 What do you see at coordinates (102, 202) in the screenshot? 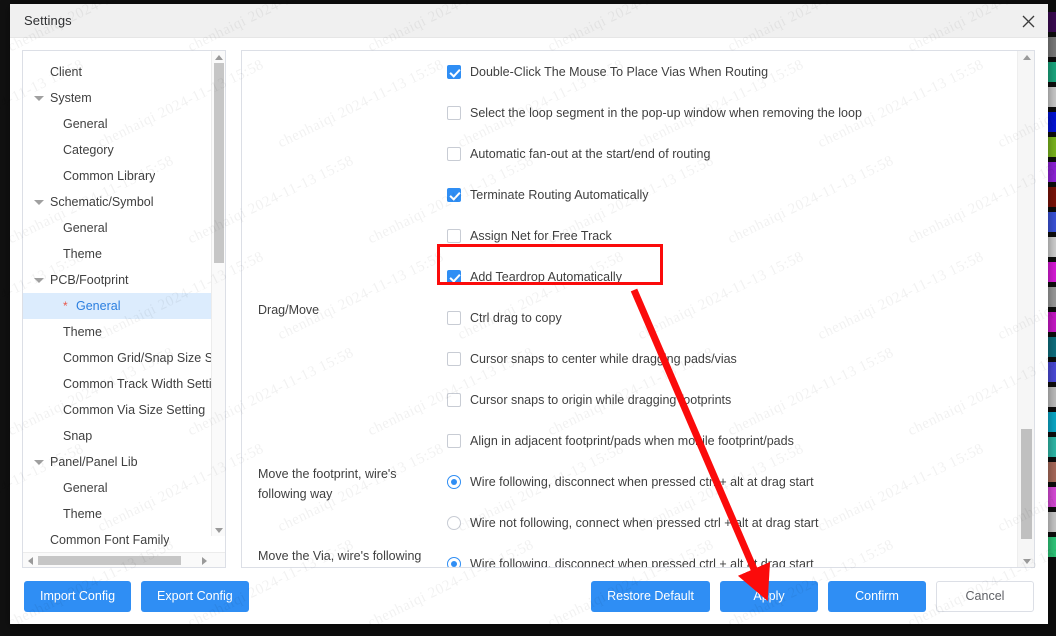
I see `sidebar-item-label: Schematic/Symbol` at bounding box center [102, 202].